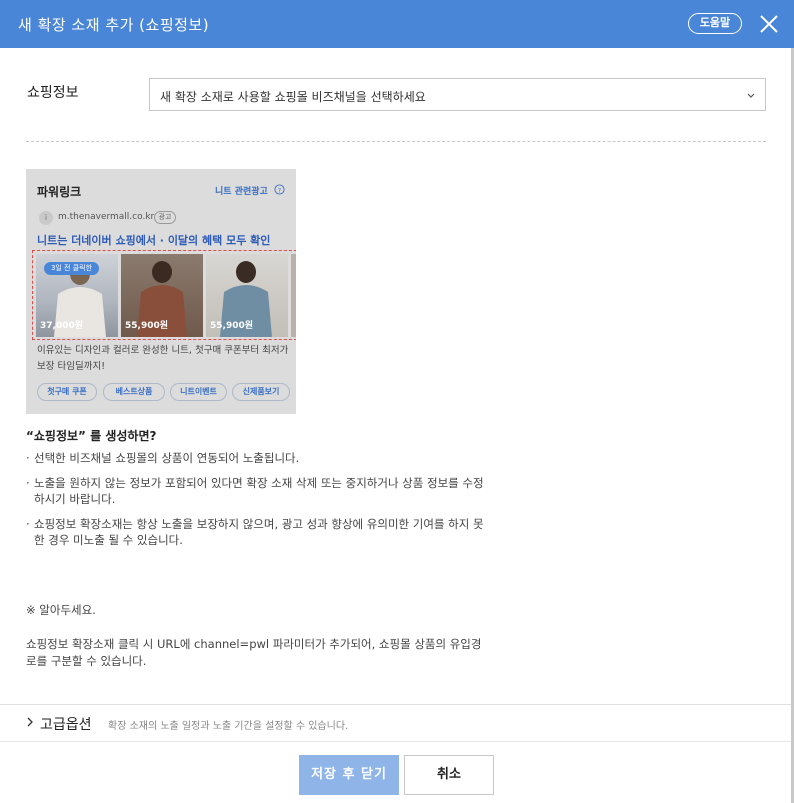 This screenshot has width=794, height=803. What do you see at coordinates (396, 141) in the screenshot?
I see `section-divider` at bounding box center [396, 141].